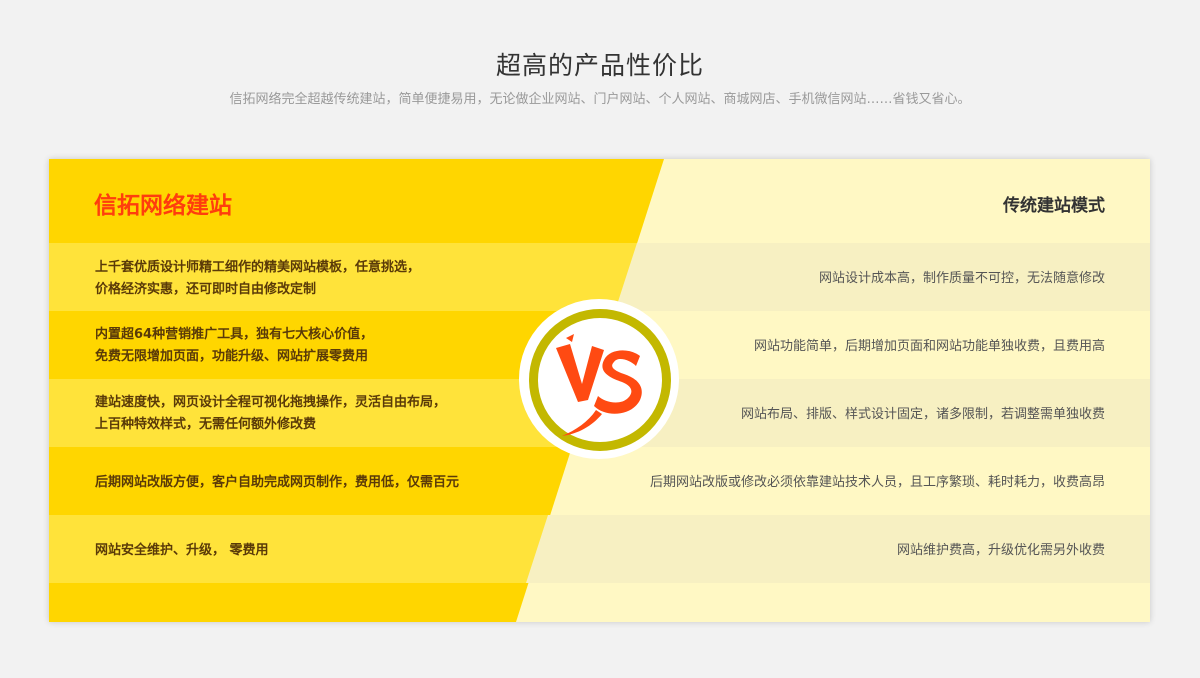 Image resolution: width=1200 pixels, height=678 pixels. I want to click on page-title: 超高的产品性价比, so click(599, 65).